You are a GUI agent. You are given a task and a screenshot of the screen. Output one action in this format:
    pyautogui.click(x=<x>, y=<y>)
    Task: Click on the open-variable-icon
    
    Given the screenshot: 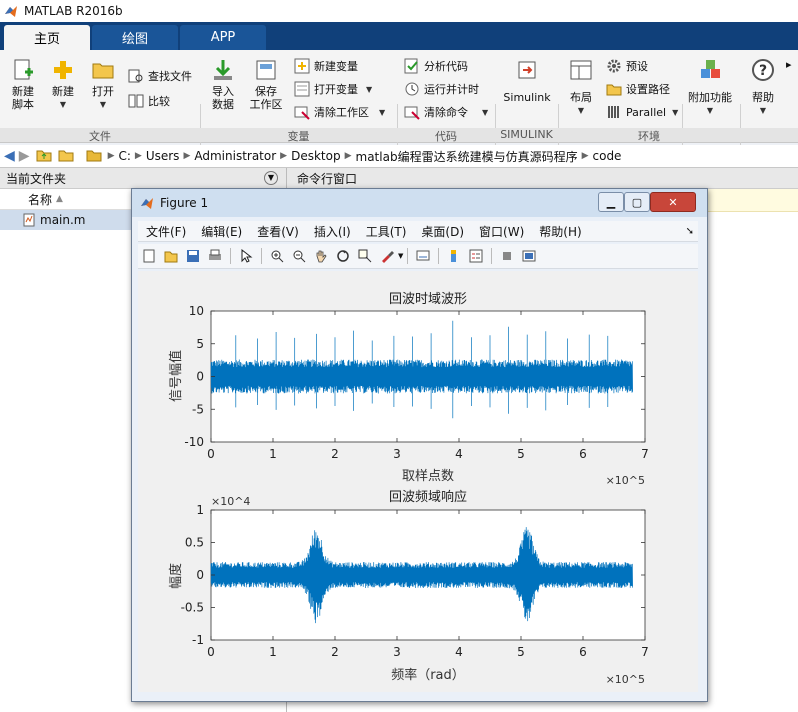 What is the action you would take?
    pyautogui.click(x=302, y=89)
    